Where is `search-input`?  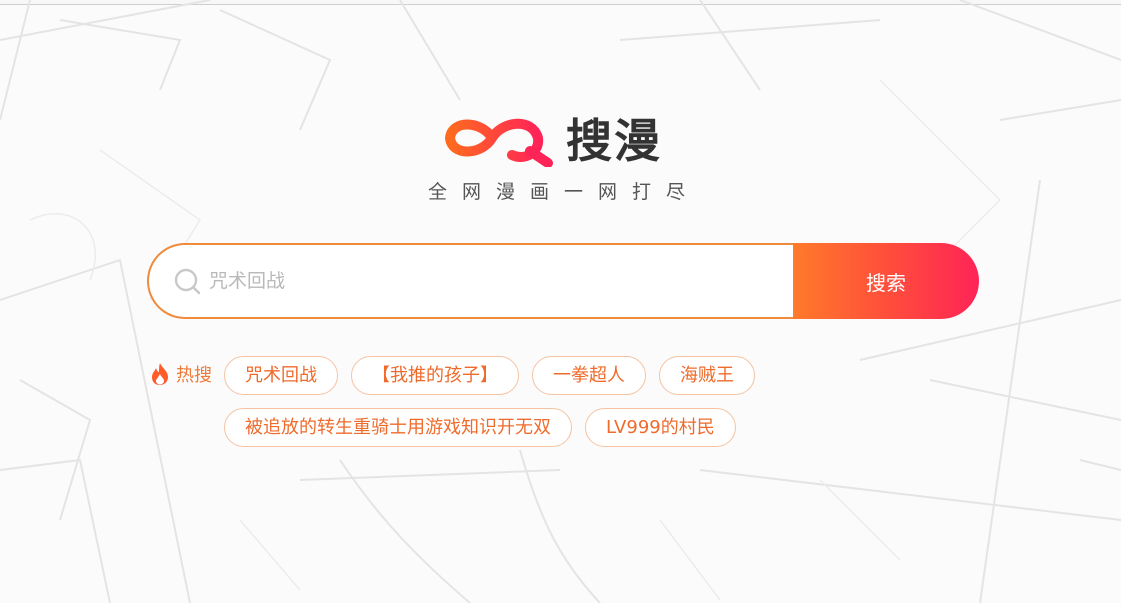 search-input is located at coordinates (489, 281).